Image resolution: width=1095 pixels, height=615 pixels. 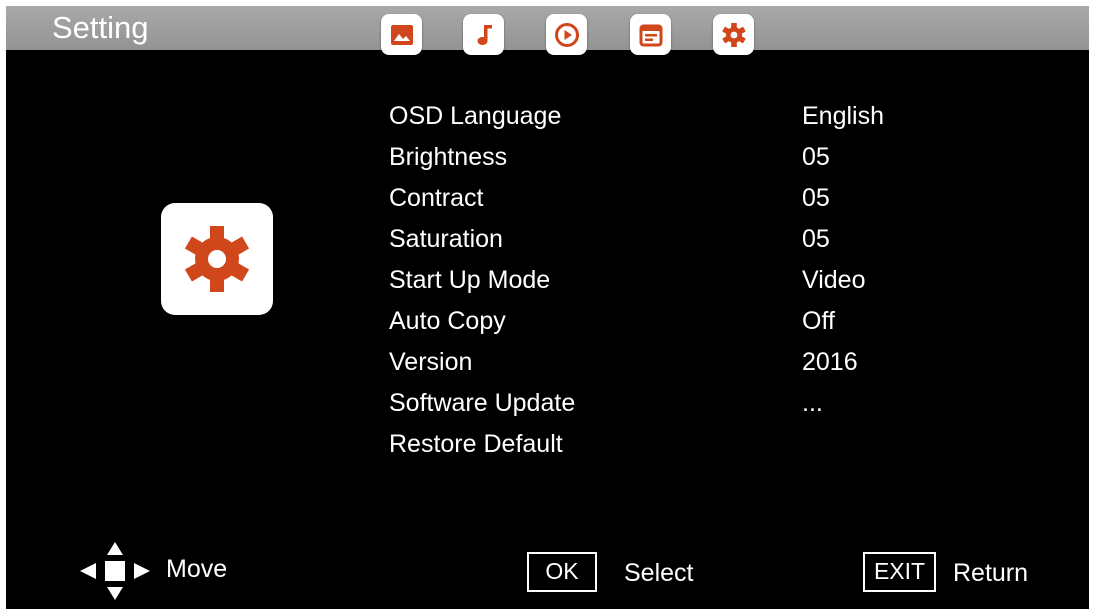 I want to click on select-hint: Select, so click(x=659, y=573).